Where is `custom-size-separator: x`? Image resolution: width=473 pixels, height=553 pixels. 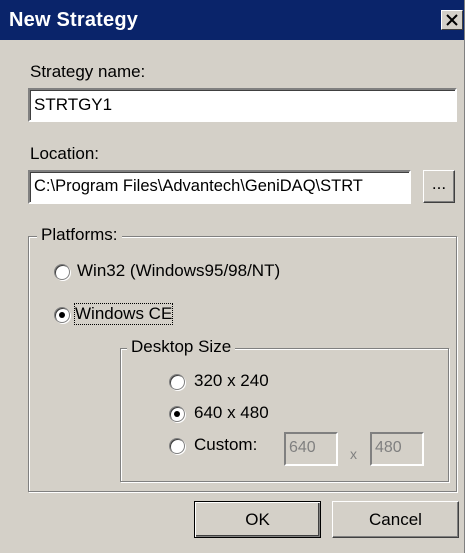 custom-size-separator: x is located at coordinates (353, 454).